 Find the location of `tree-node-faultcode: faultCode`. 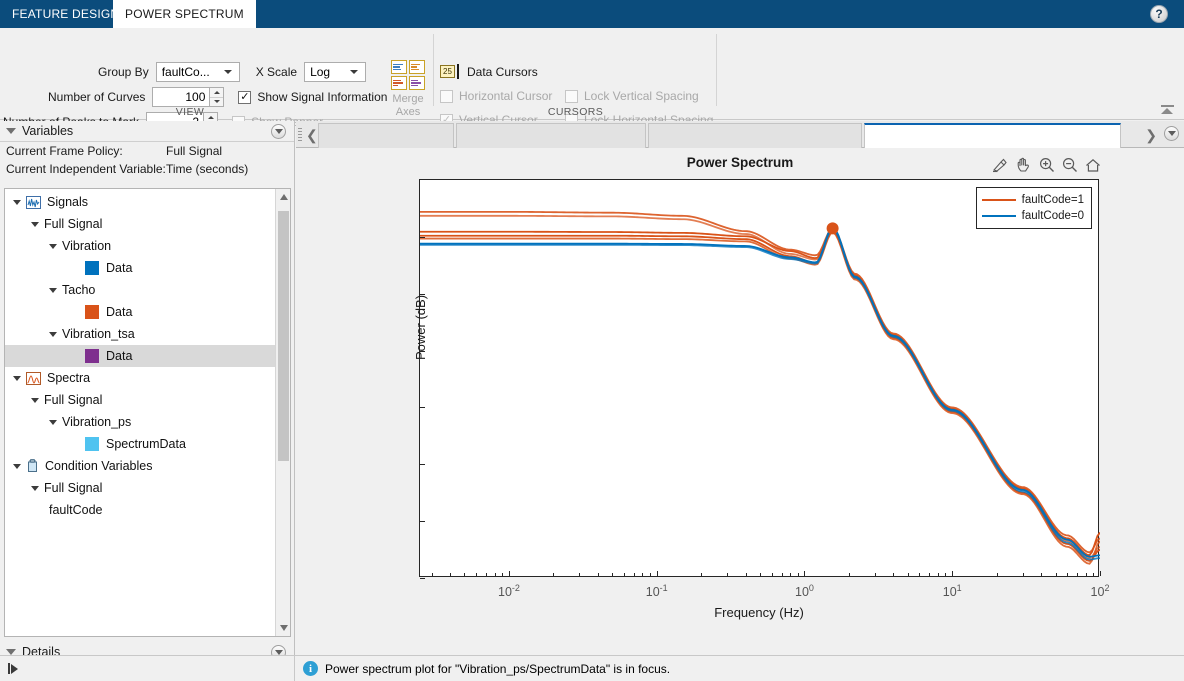

tree-node-faultcode: faultCode is located at coordinates (147, 510).